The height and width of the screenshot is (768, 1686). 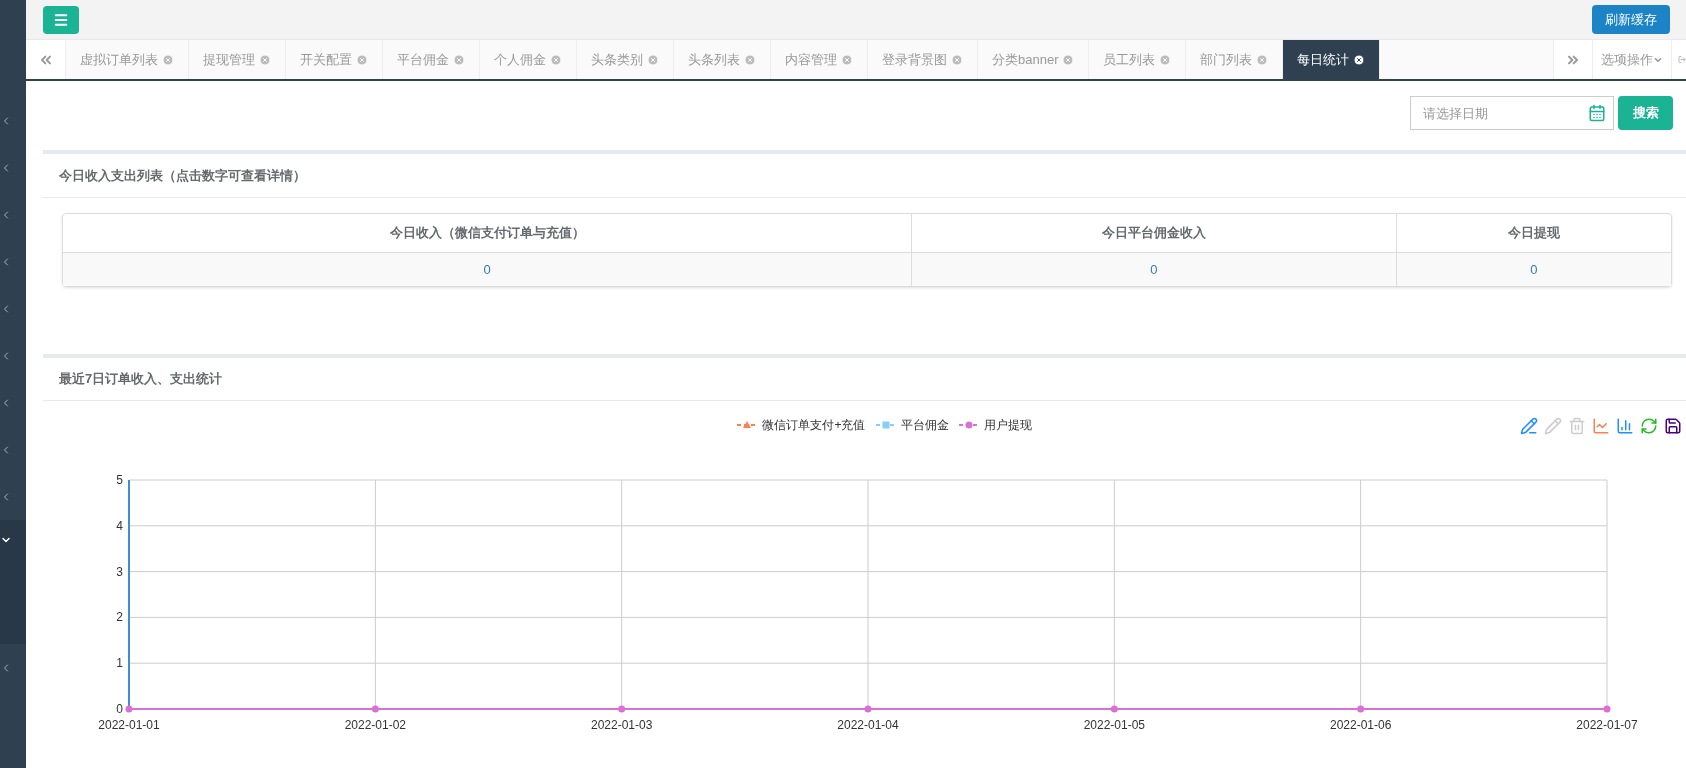 I want to click on tab: 员工列表, so click(x=1138, y=59).